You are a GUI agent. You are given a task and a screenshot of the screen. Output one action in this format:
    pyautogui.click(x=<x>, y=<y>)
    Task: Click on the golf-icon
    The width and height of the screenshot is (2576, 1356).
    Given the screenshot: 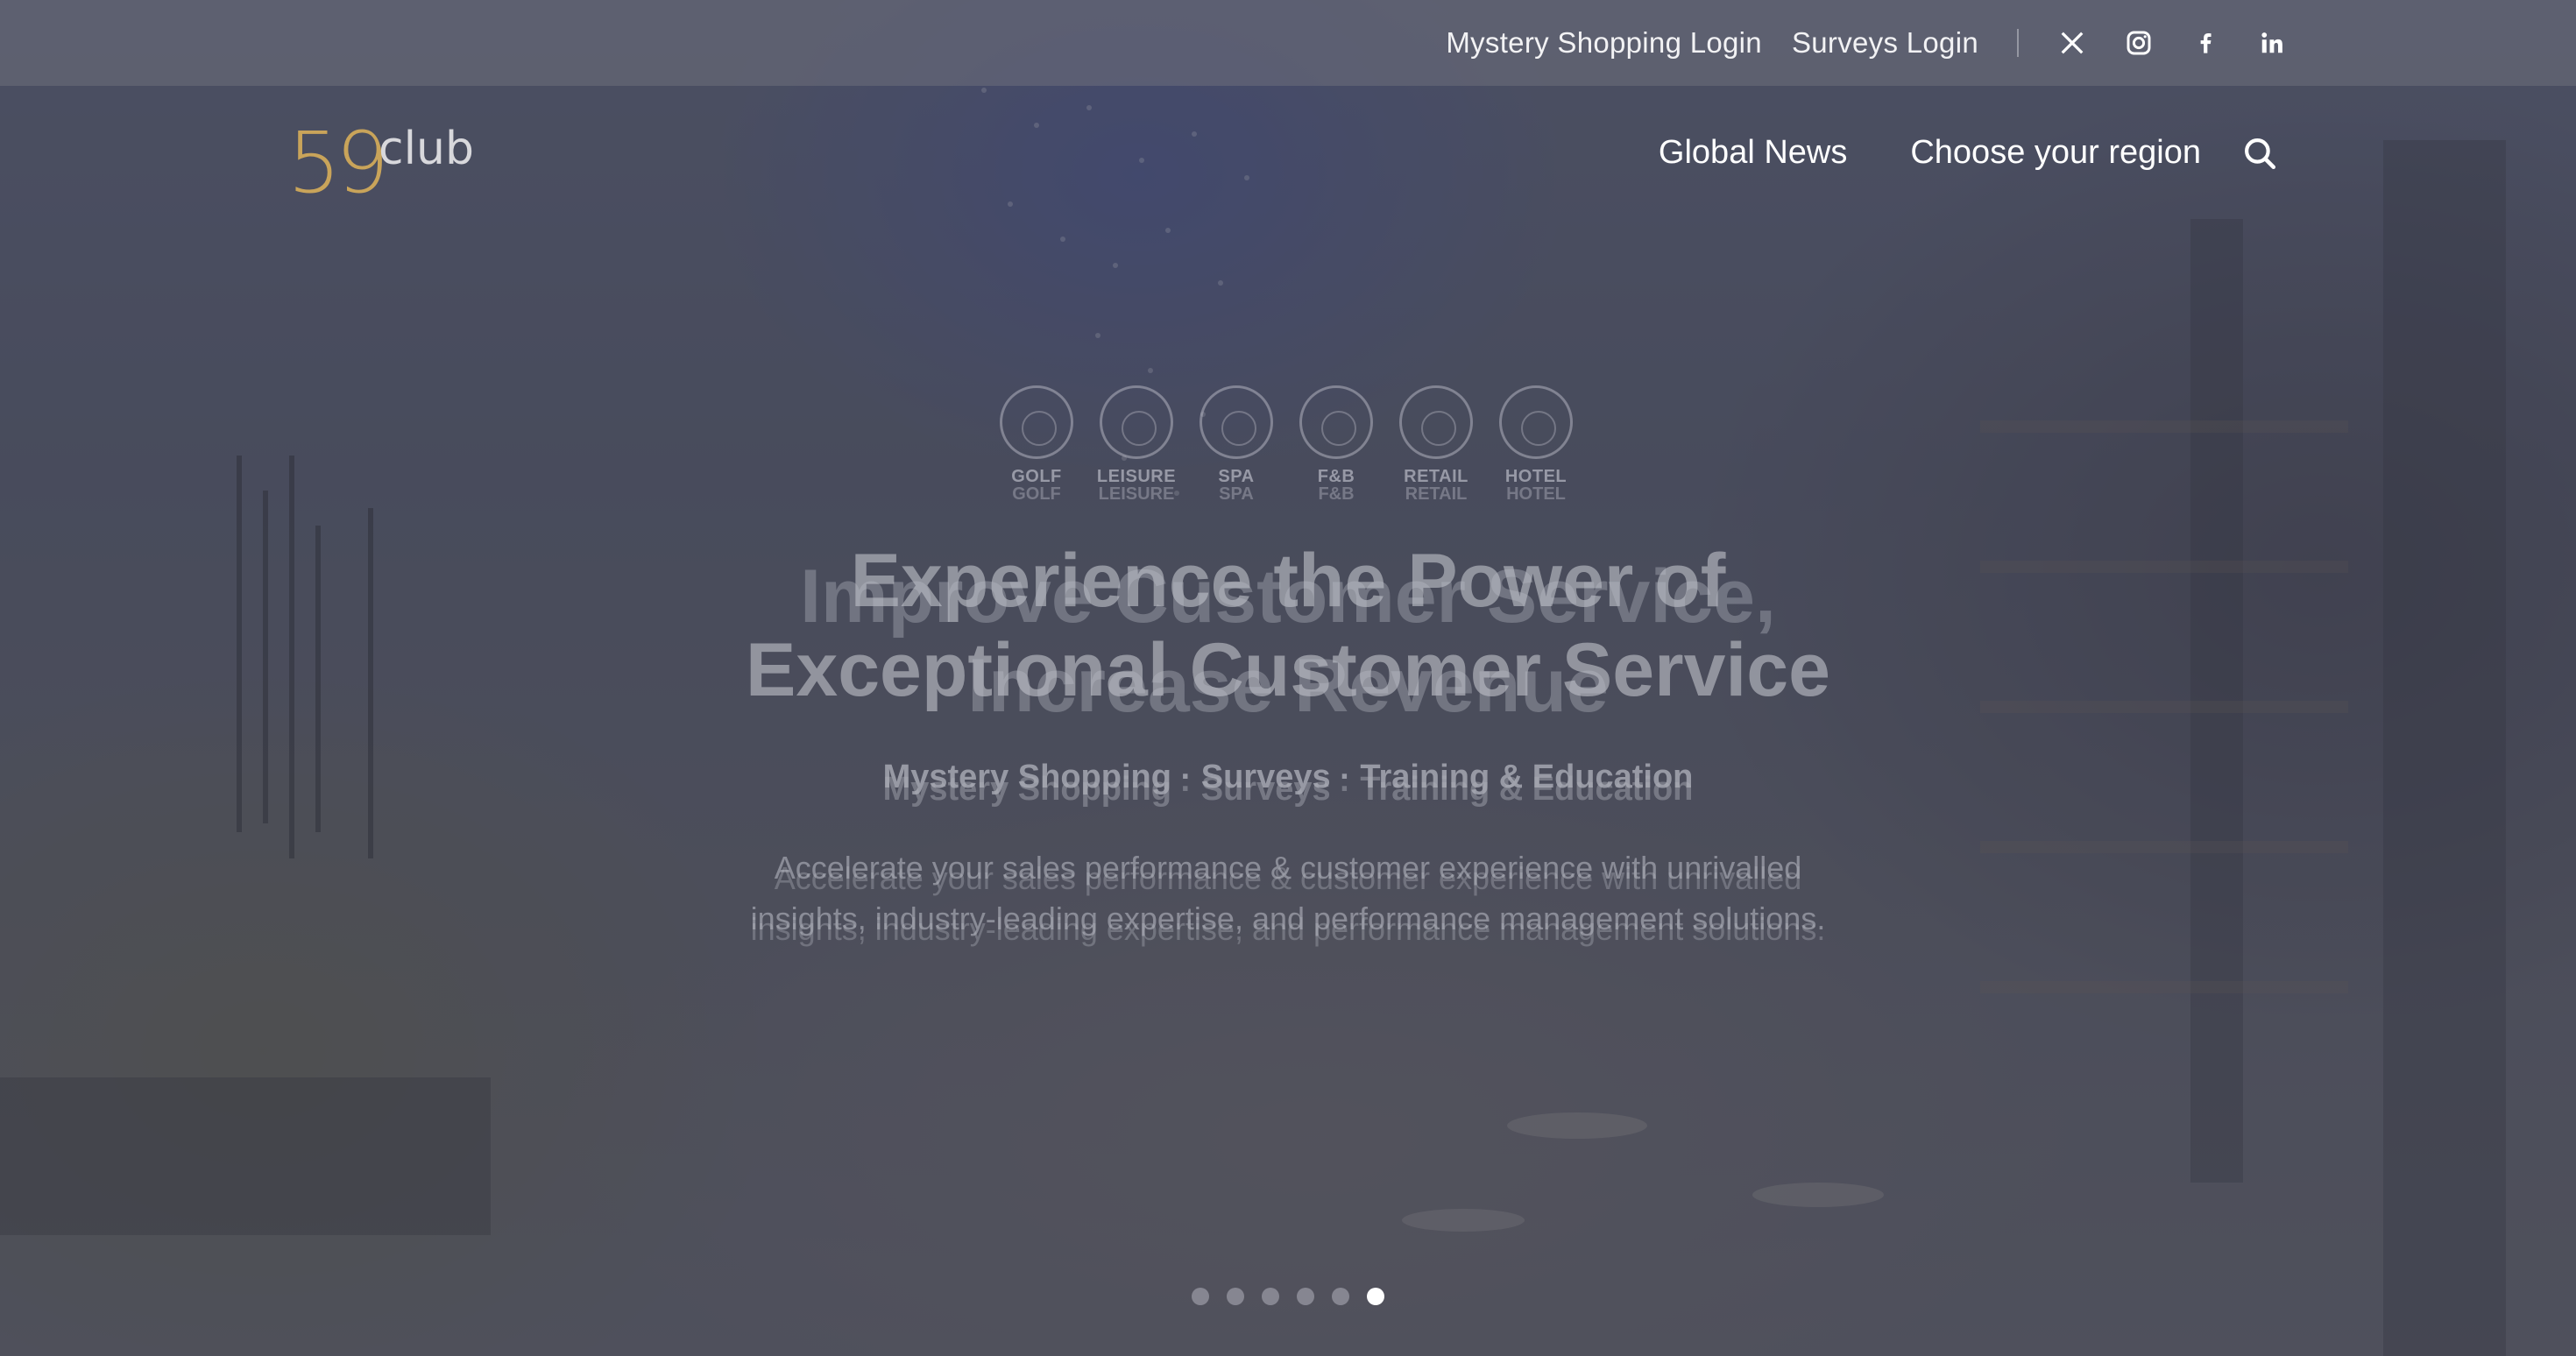 What is the action you would take?
    pyautogui.click(x=1036, y=422)
    